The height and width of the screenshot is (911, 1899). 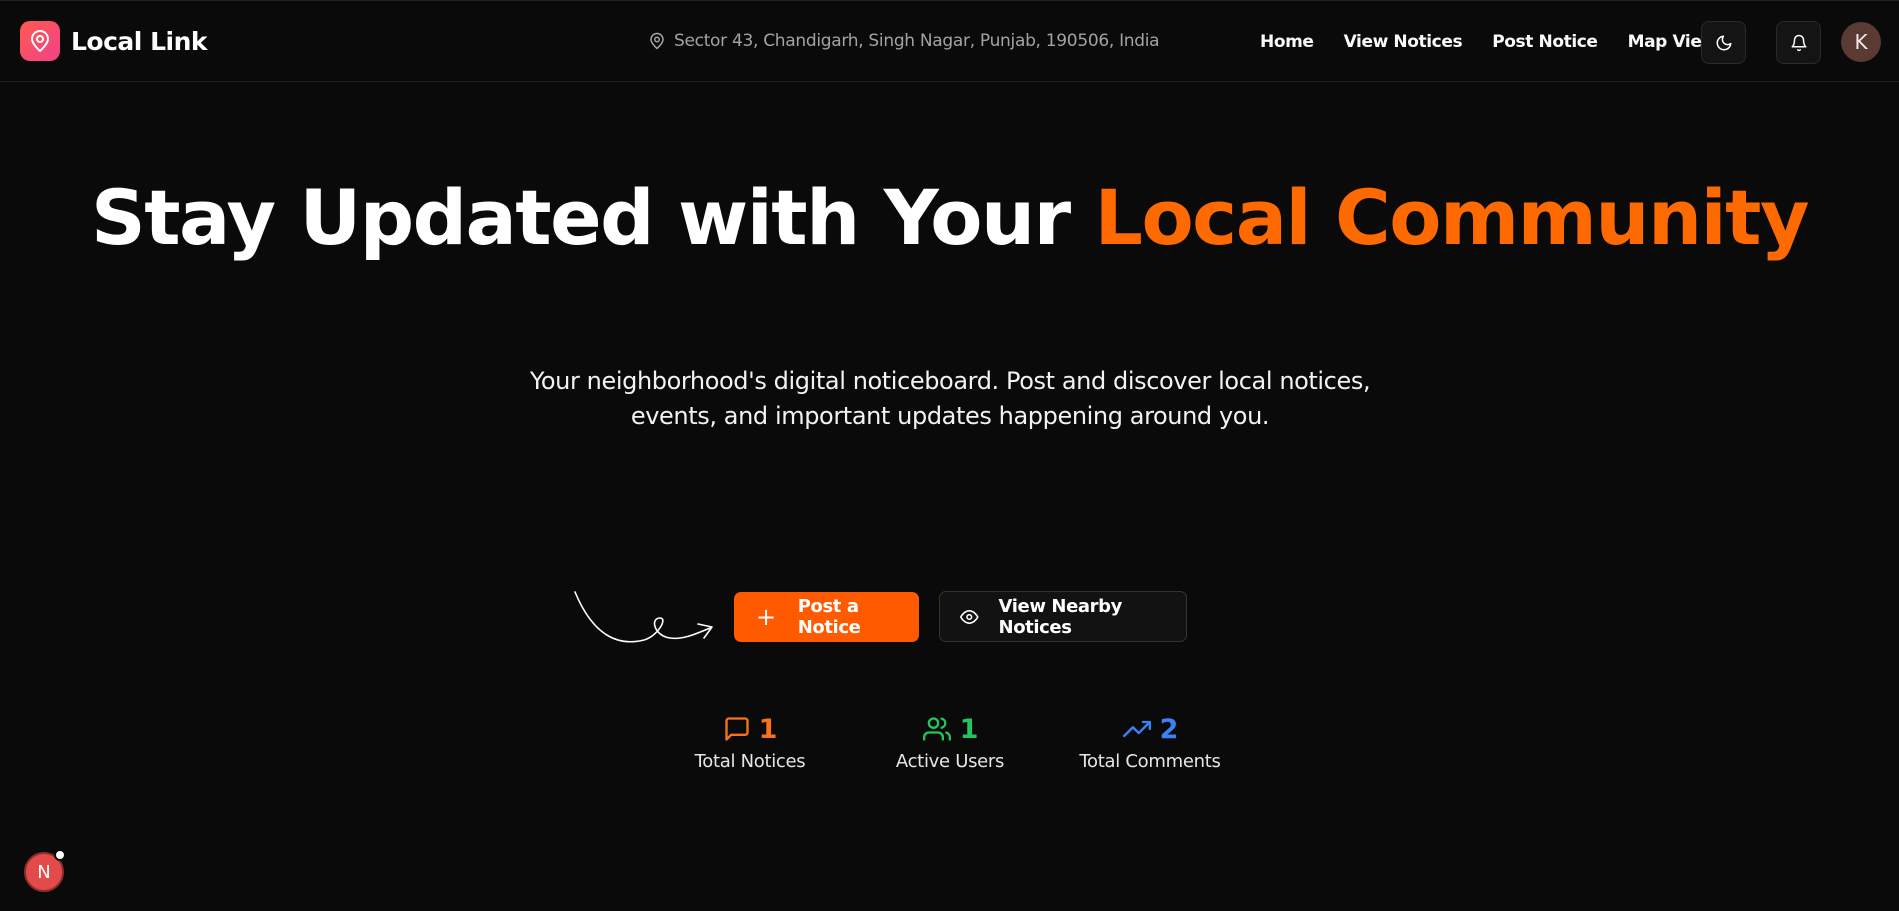 What do you see at coordinates (1287, 42) in the screenshot?
I see `nav-home: Home` at bounding box center [1287, 42].